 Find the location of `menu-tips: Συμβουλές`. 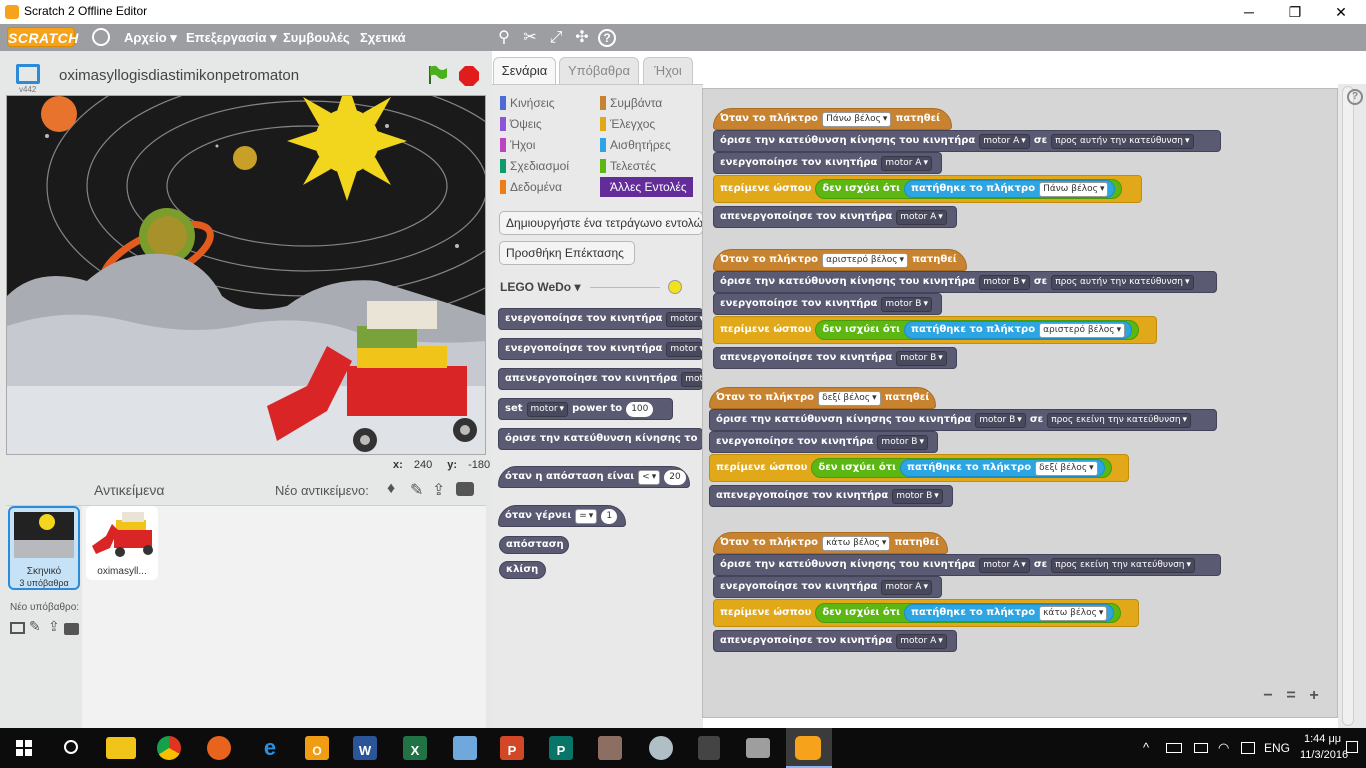

menu-tips: Συμβουλές is located at coordinates (316, 37).